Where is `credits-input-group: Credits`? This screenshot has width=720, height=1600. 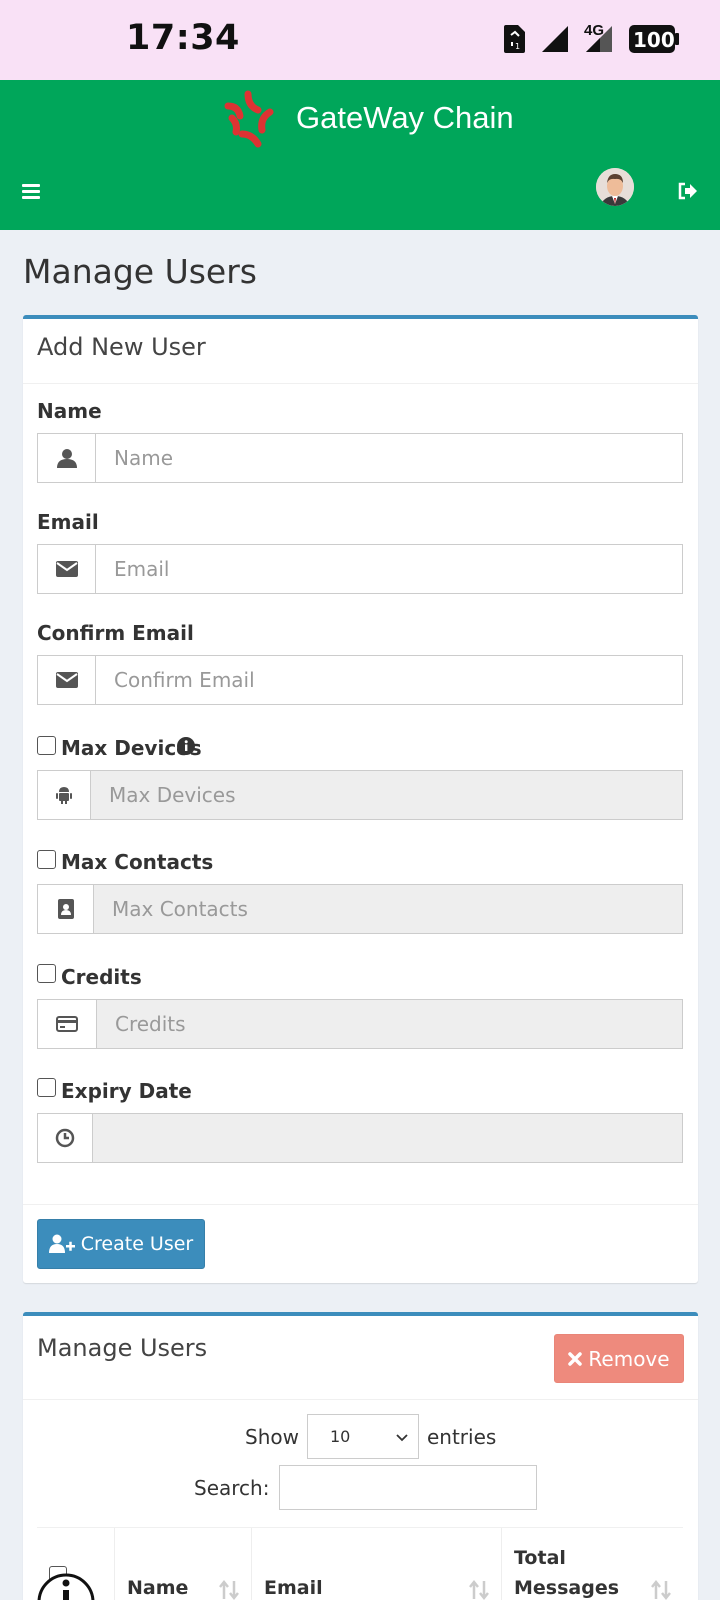
credits-input-group: Credits is located at coordinates (360, 1024).